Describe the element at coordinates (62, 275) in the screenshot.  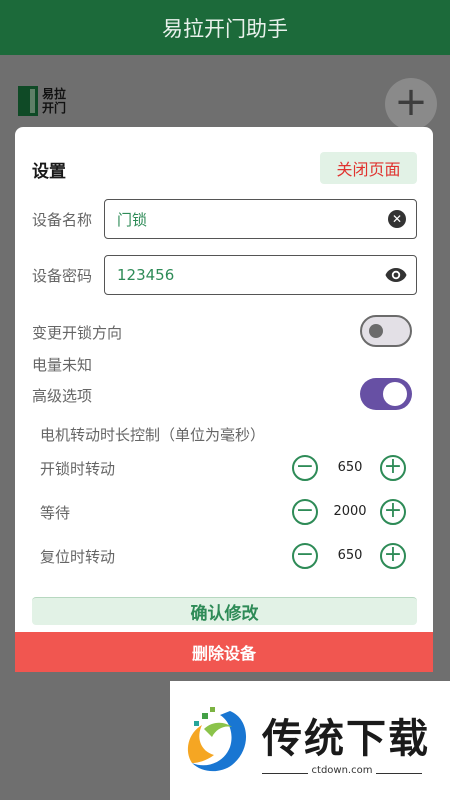
I see `device-password-label: 设备密码` at that location.